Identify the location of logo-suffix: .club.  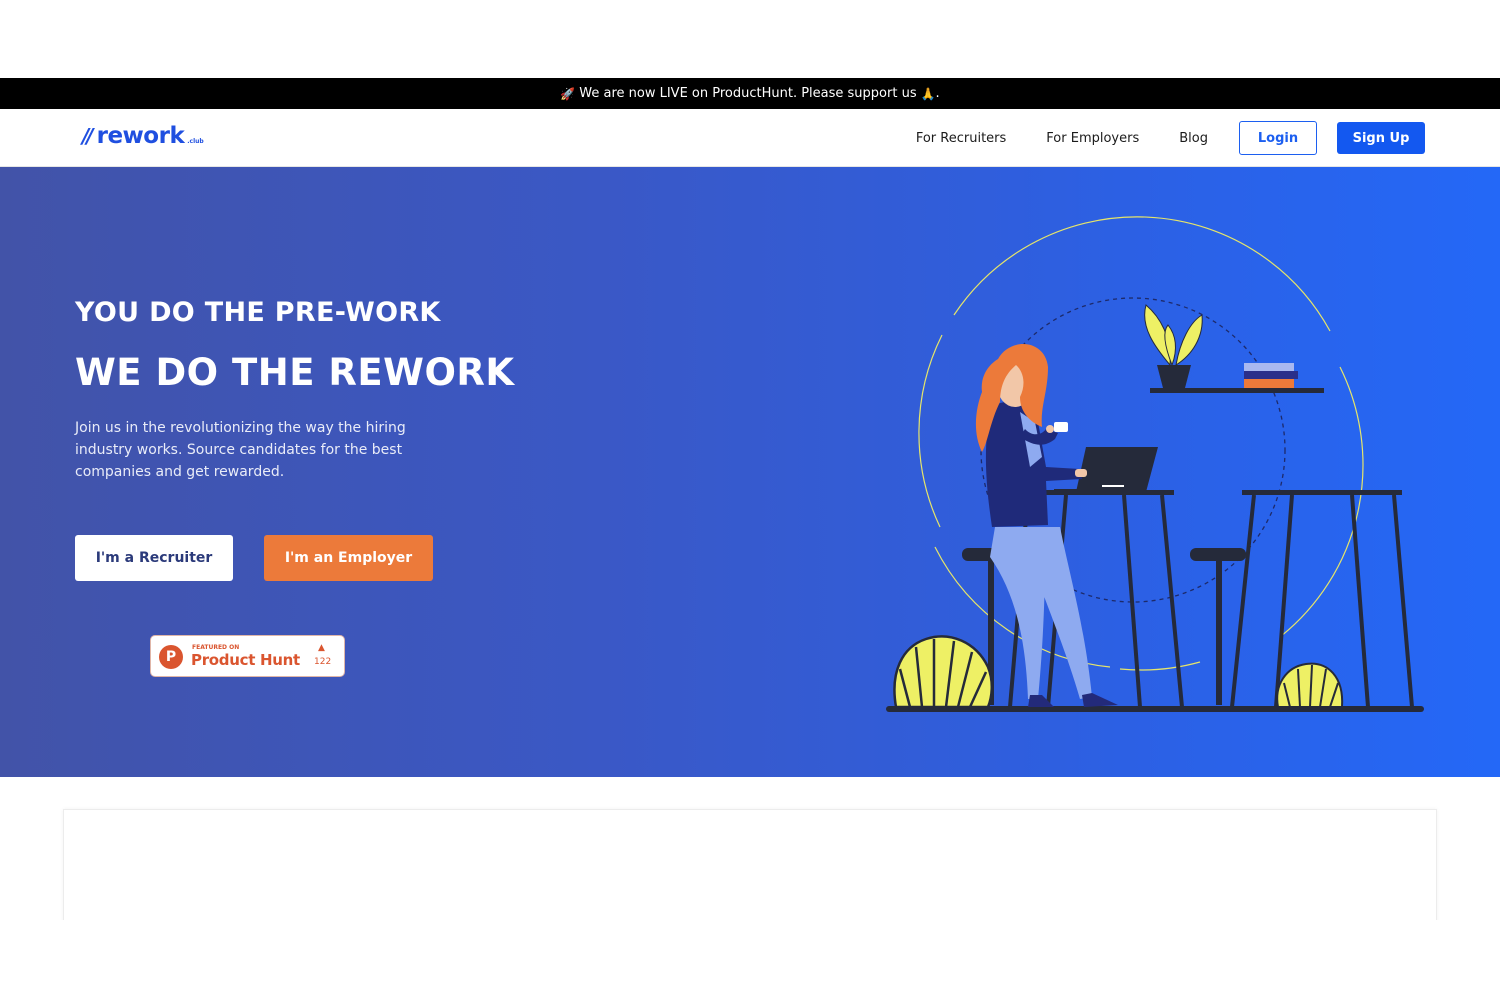
(195, 141).